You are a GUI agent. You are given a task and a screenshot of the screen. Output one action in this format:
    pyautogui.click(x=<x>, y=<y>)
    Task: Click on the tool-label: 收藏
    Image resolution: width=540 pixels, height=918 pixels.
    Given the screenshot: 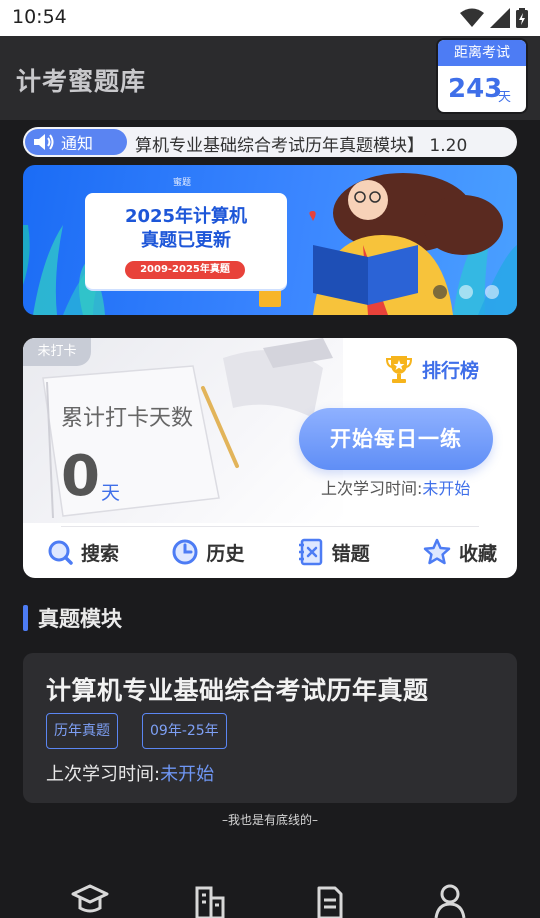 What is the action you would take?
    pyautogui.click(x=477, y=553)
    